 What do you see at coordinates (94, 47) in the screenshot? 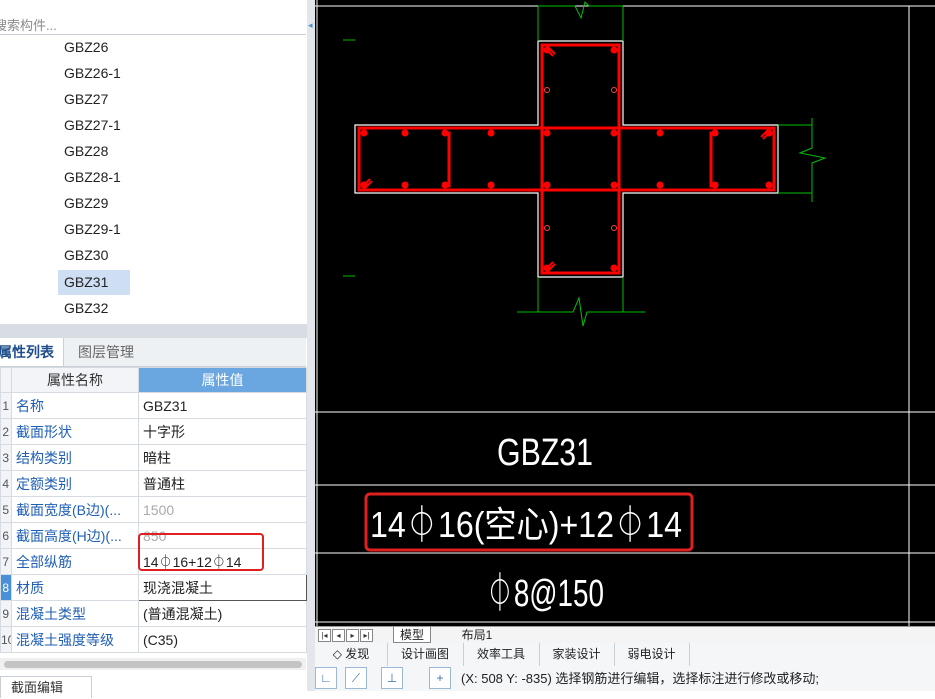
I see `list-item: GBZ26` at bounding box center [94, 47].